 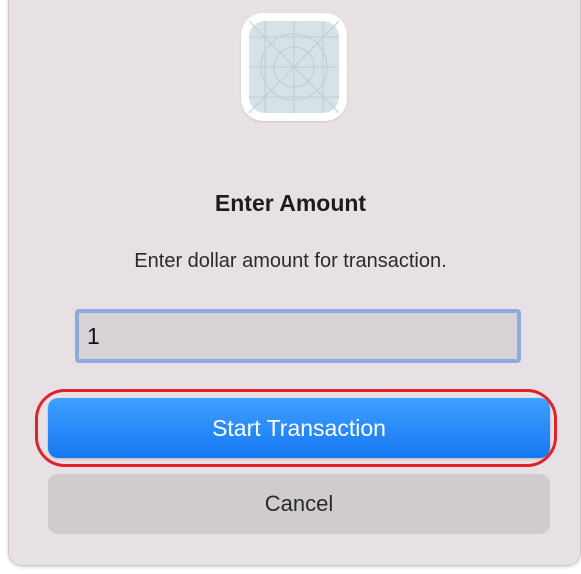 I want to click on cancel-button: Cancel, so click(x=299, y=504).